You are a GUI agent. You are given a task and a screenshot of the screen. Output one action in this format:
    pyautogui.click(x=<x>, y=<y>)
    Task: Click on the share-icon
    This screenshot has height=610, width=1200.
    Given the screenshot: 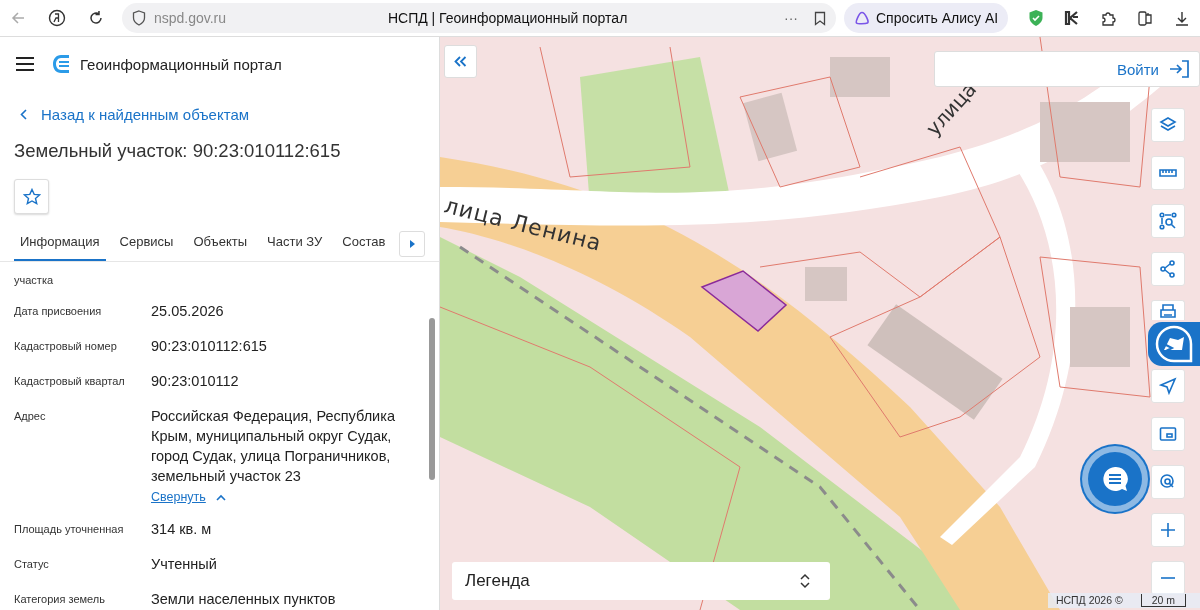 What is the action you would take?
    pyautogui.click(x=1168, y=269)
    